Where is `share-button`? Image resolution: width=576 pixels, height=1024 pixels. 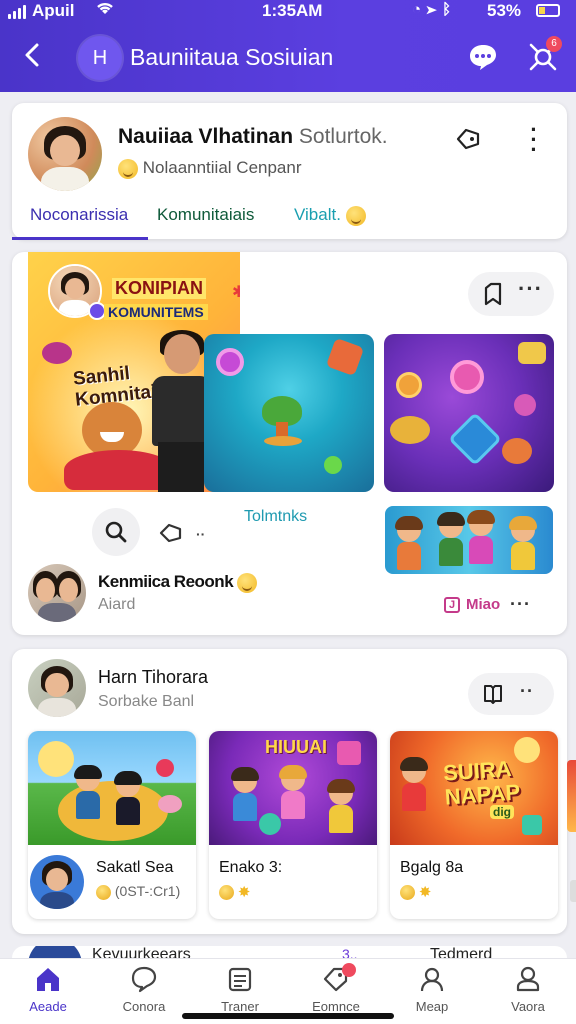
share-button is located at coordinates (468, 139).